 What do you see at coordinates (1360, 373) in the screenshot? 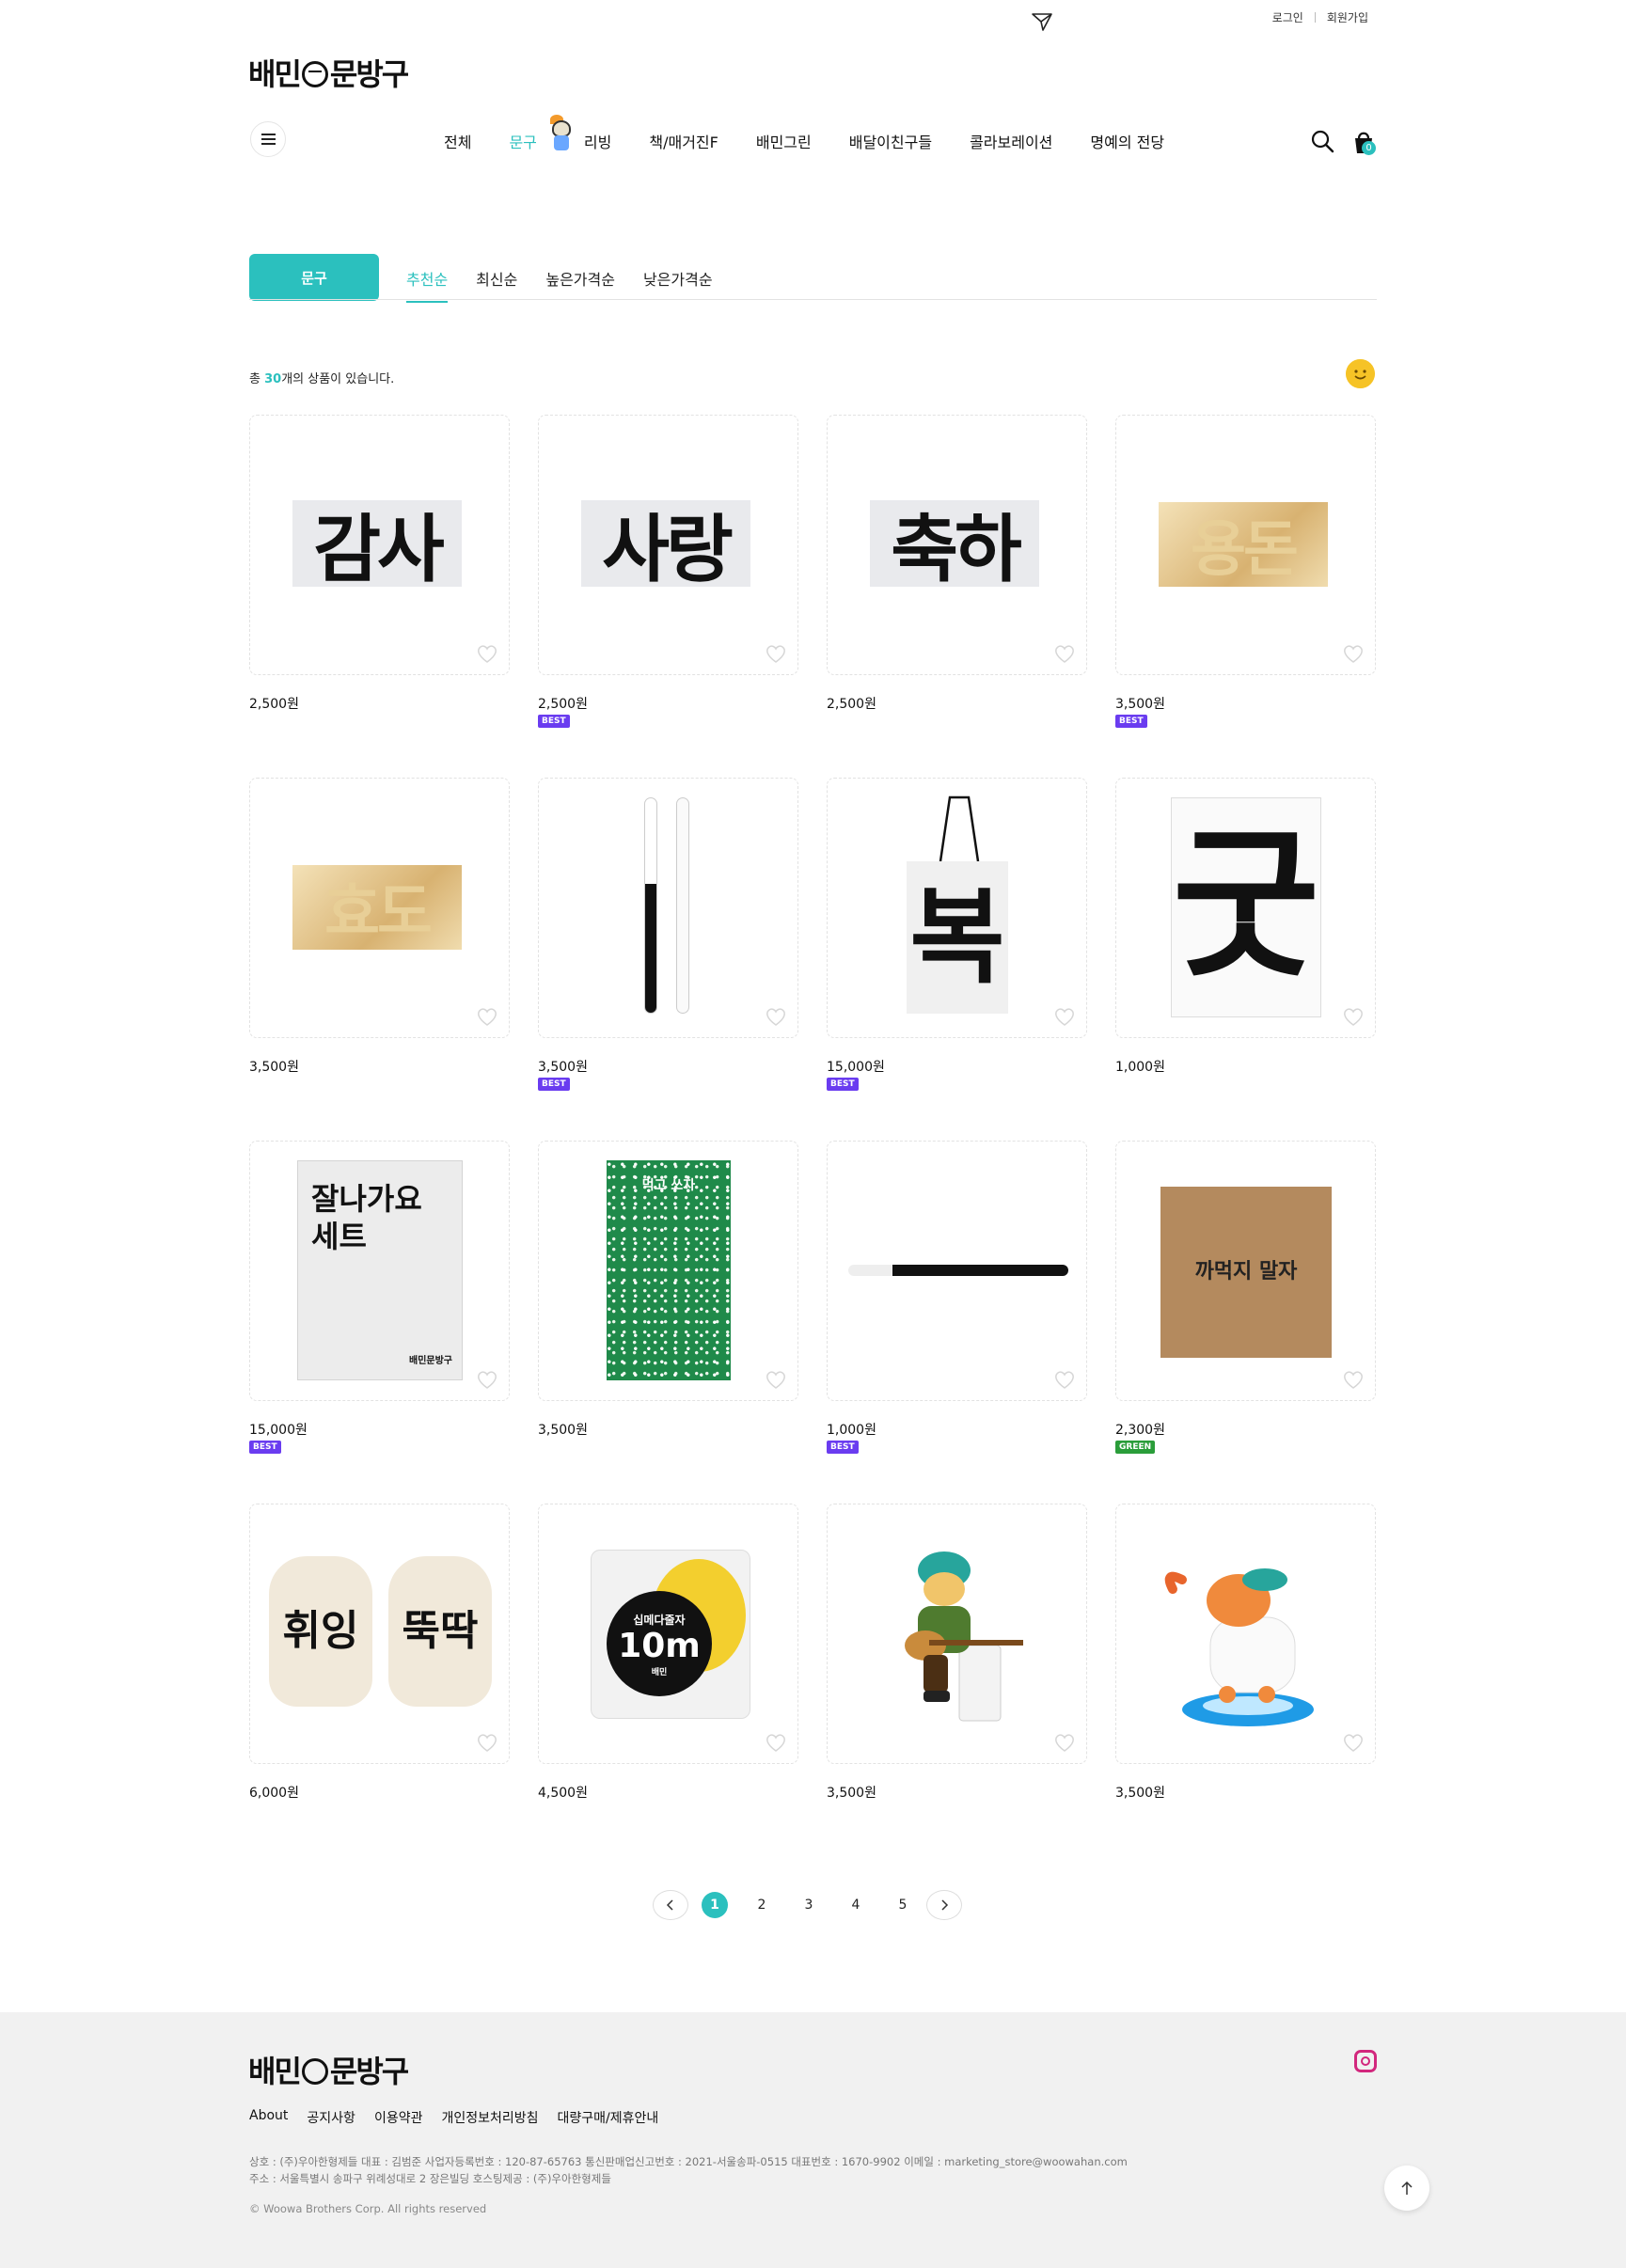
I see `smile-icon` at bounding box center [1360, 373].